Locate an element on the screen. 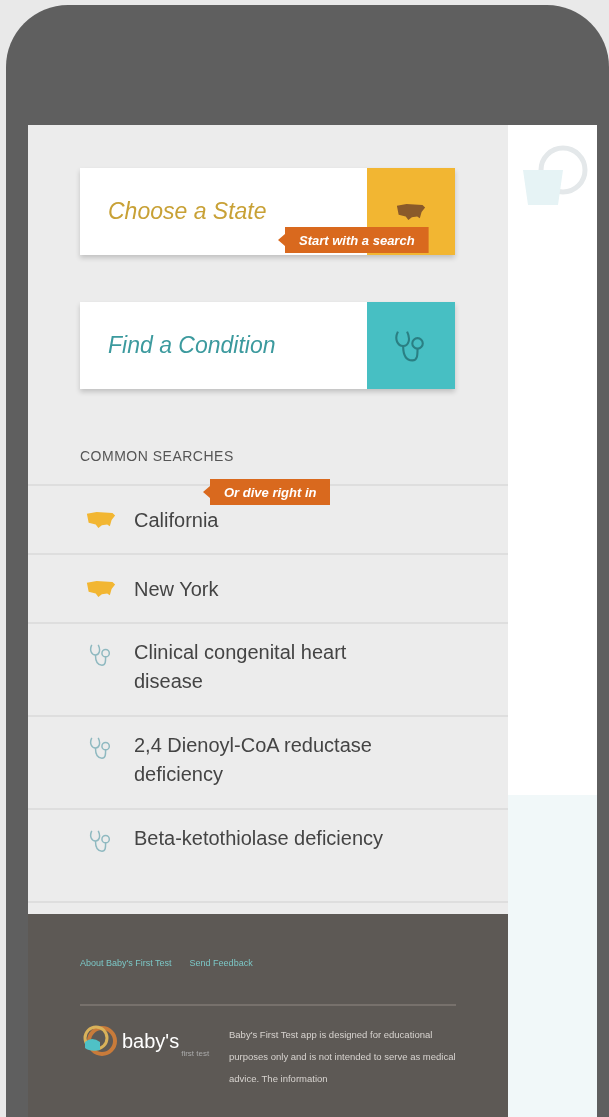 This screenshot has height=1117, width=609. card-label: Find a Condition is located at coordinates (192, 345).